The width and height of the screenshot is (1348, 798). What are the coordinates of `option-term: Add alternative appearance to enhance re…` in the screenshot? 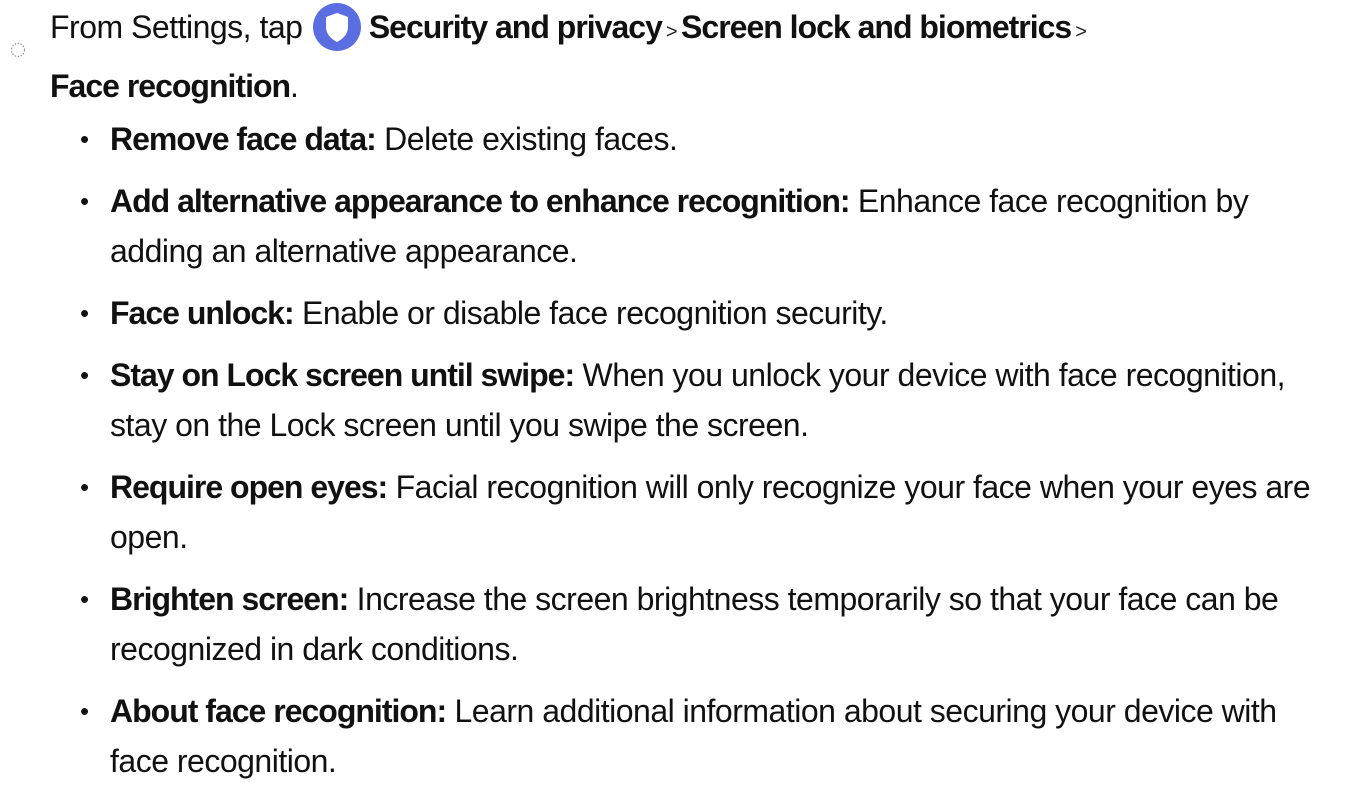 It's located at (480, 201).